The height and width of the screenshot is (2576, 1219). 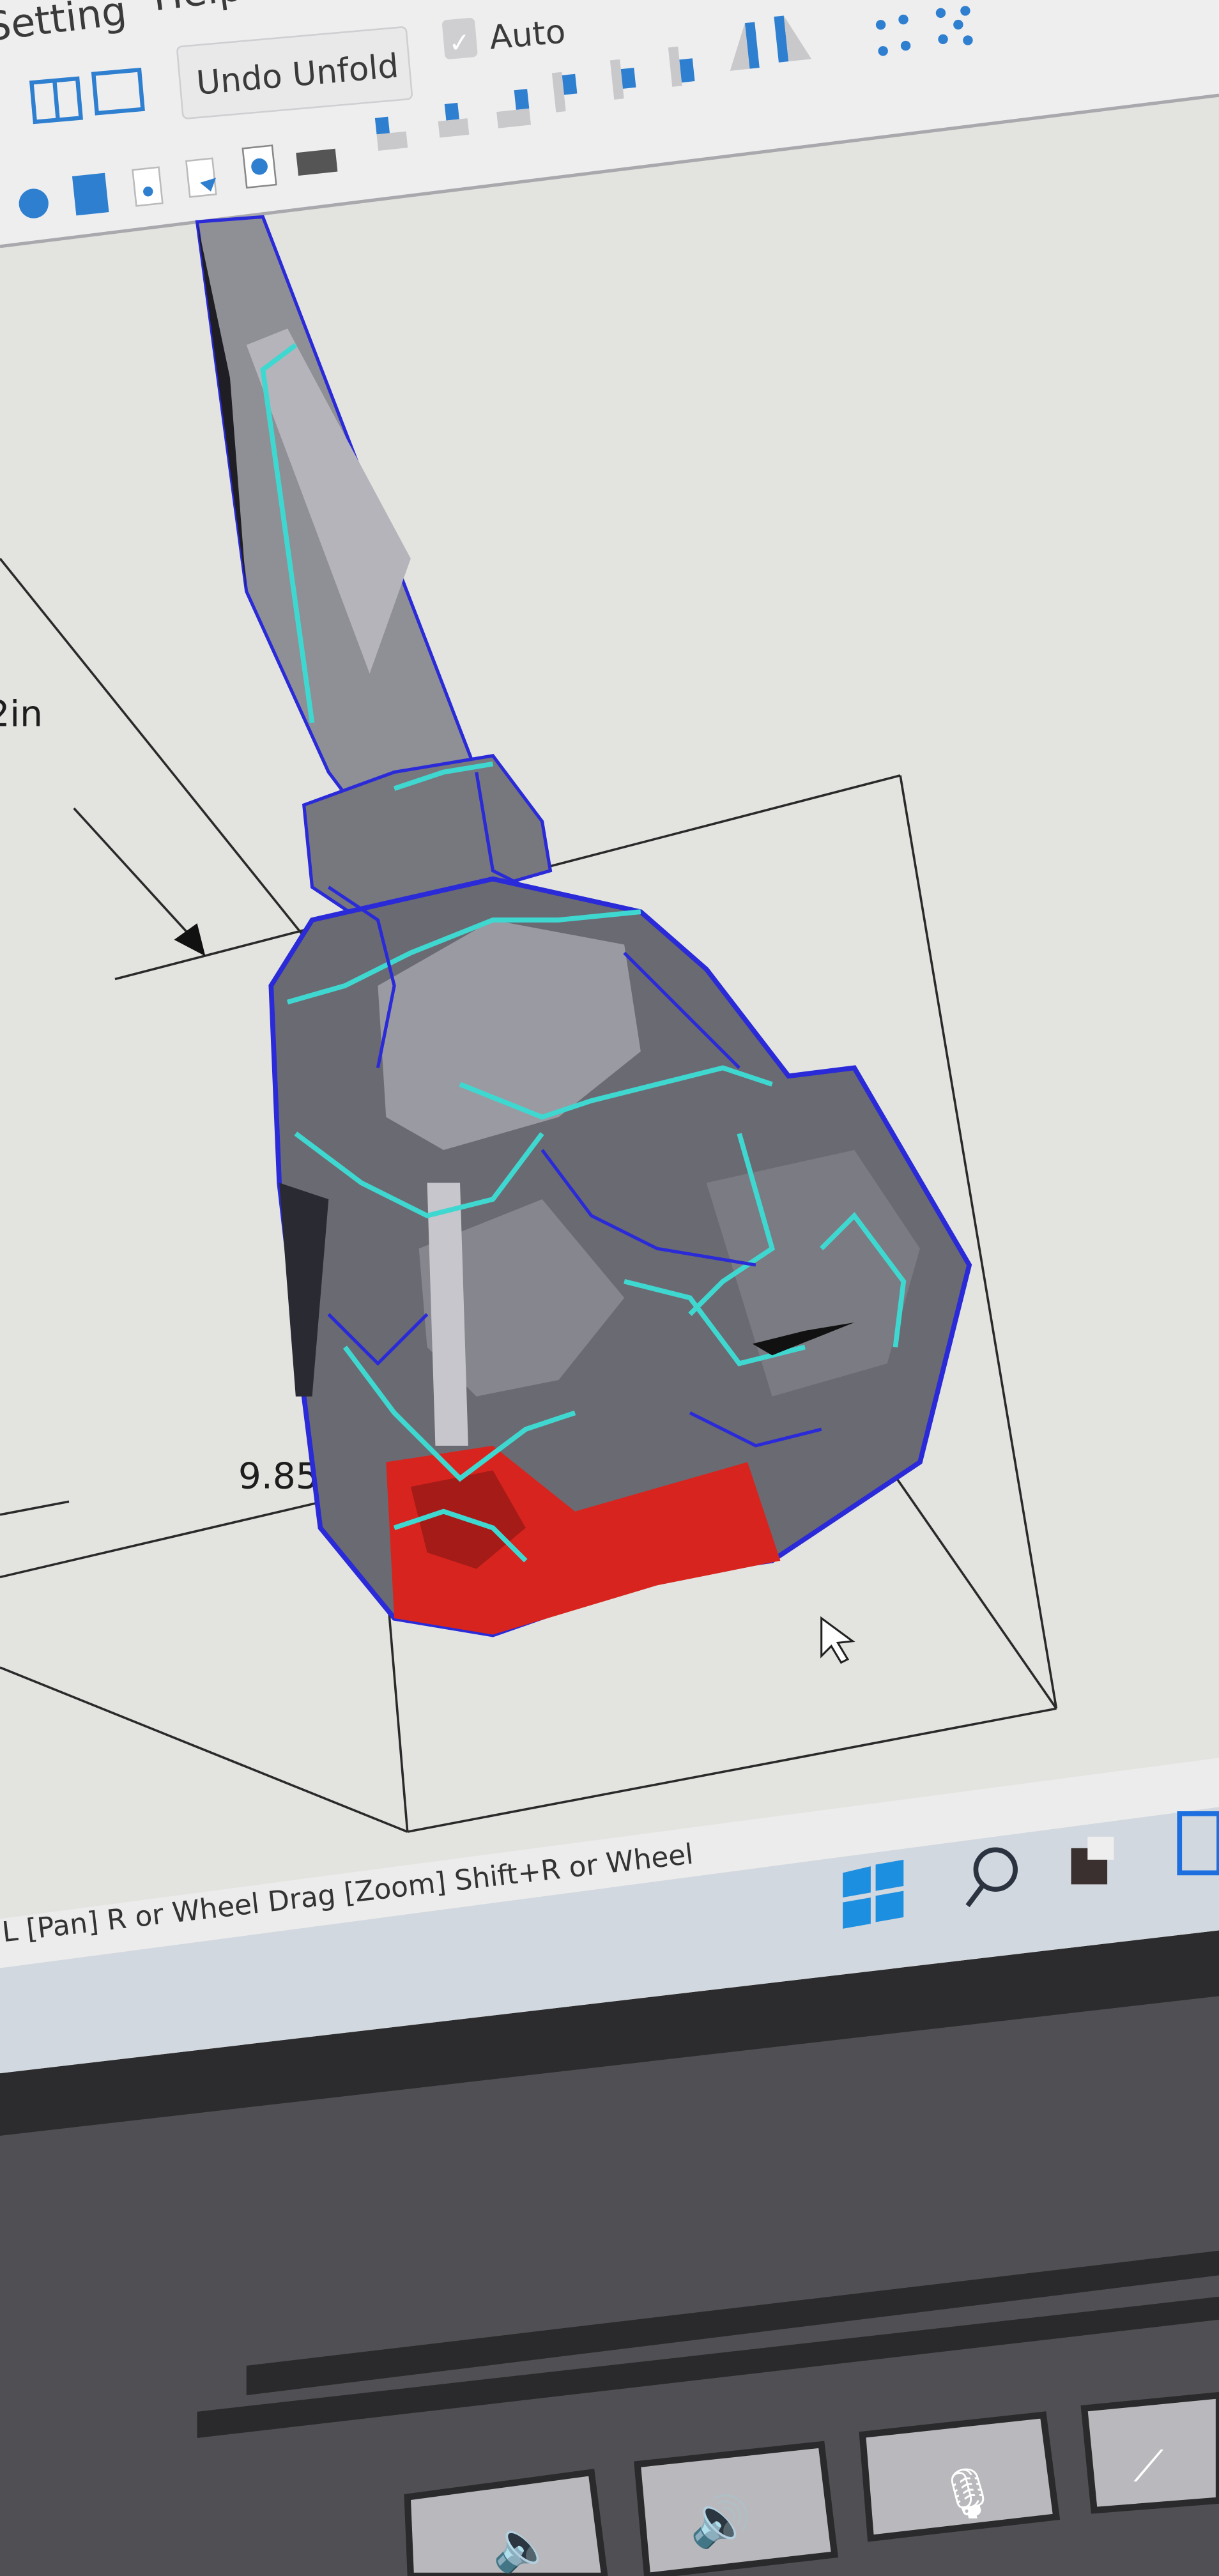 I want to click on page-icon, so click(x=148, y=186).